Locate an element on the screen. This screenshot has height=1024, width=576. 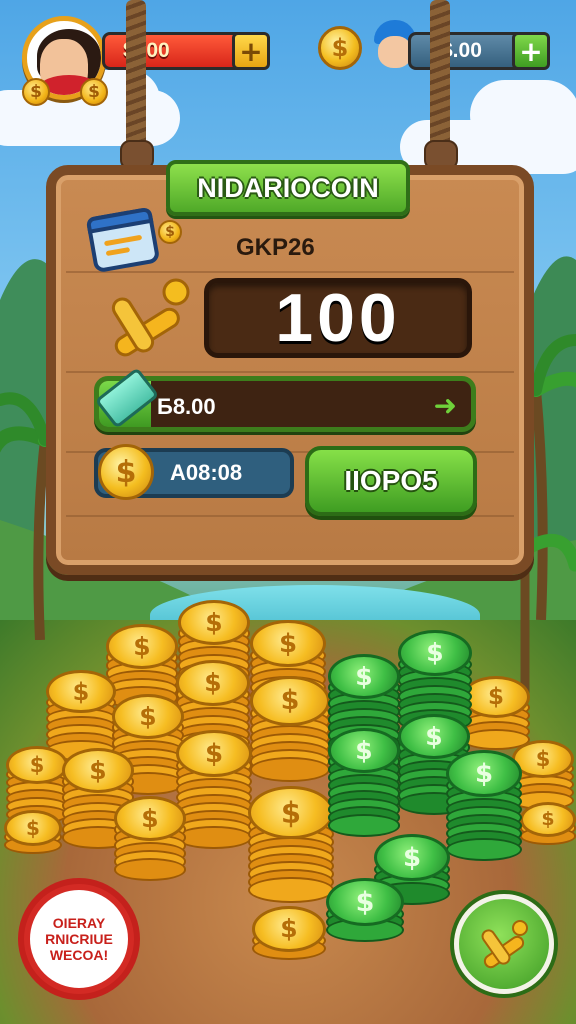
tools-button is located at coordinates (504, 944).